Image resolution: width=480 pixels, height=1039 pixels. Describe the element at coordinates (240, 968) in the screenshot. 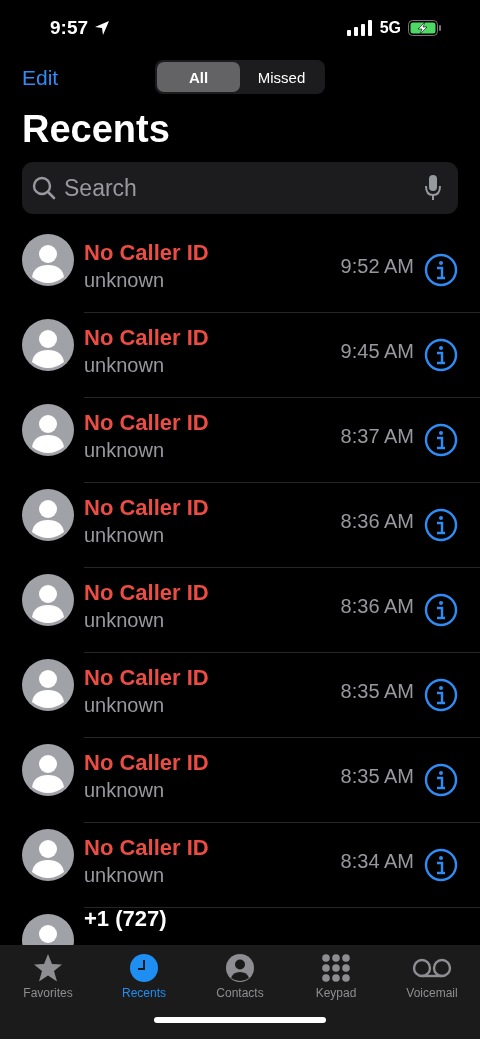

I see `contact-icon` at that location.